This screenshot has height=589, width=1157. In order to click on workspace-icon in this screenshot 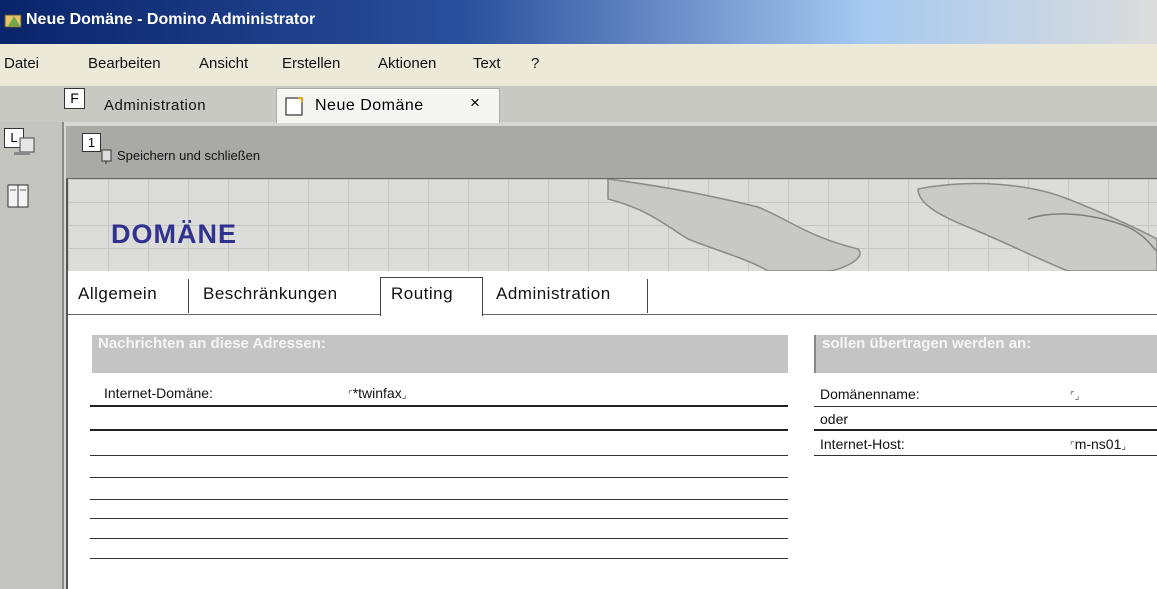, I will do `click(21, 146)`.